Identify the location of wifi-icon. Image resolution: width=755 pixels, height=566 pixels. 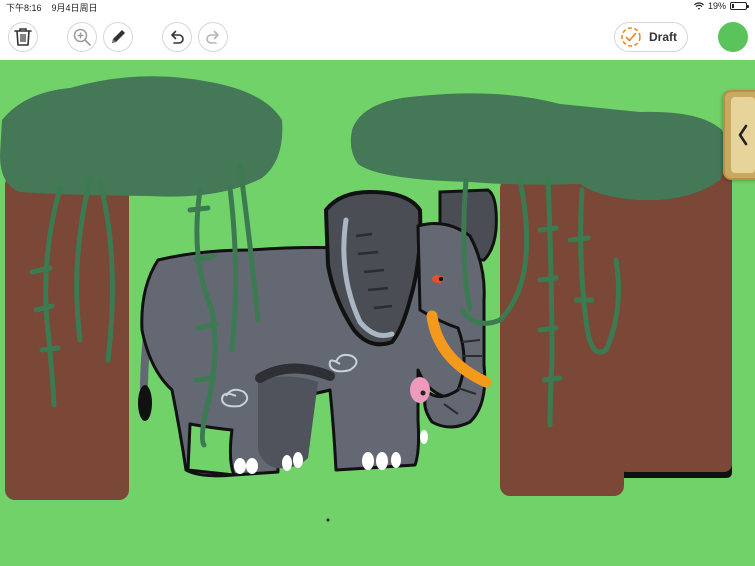
(699, 6).